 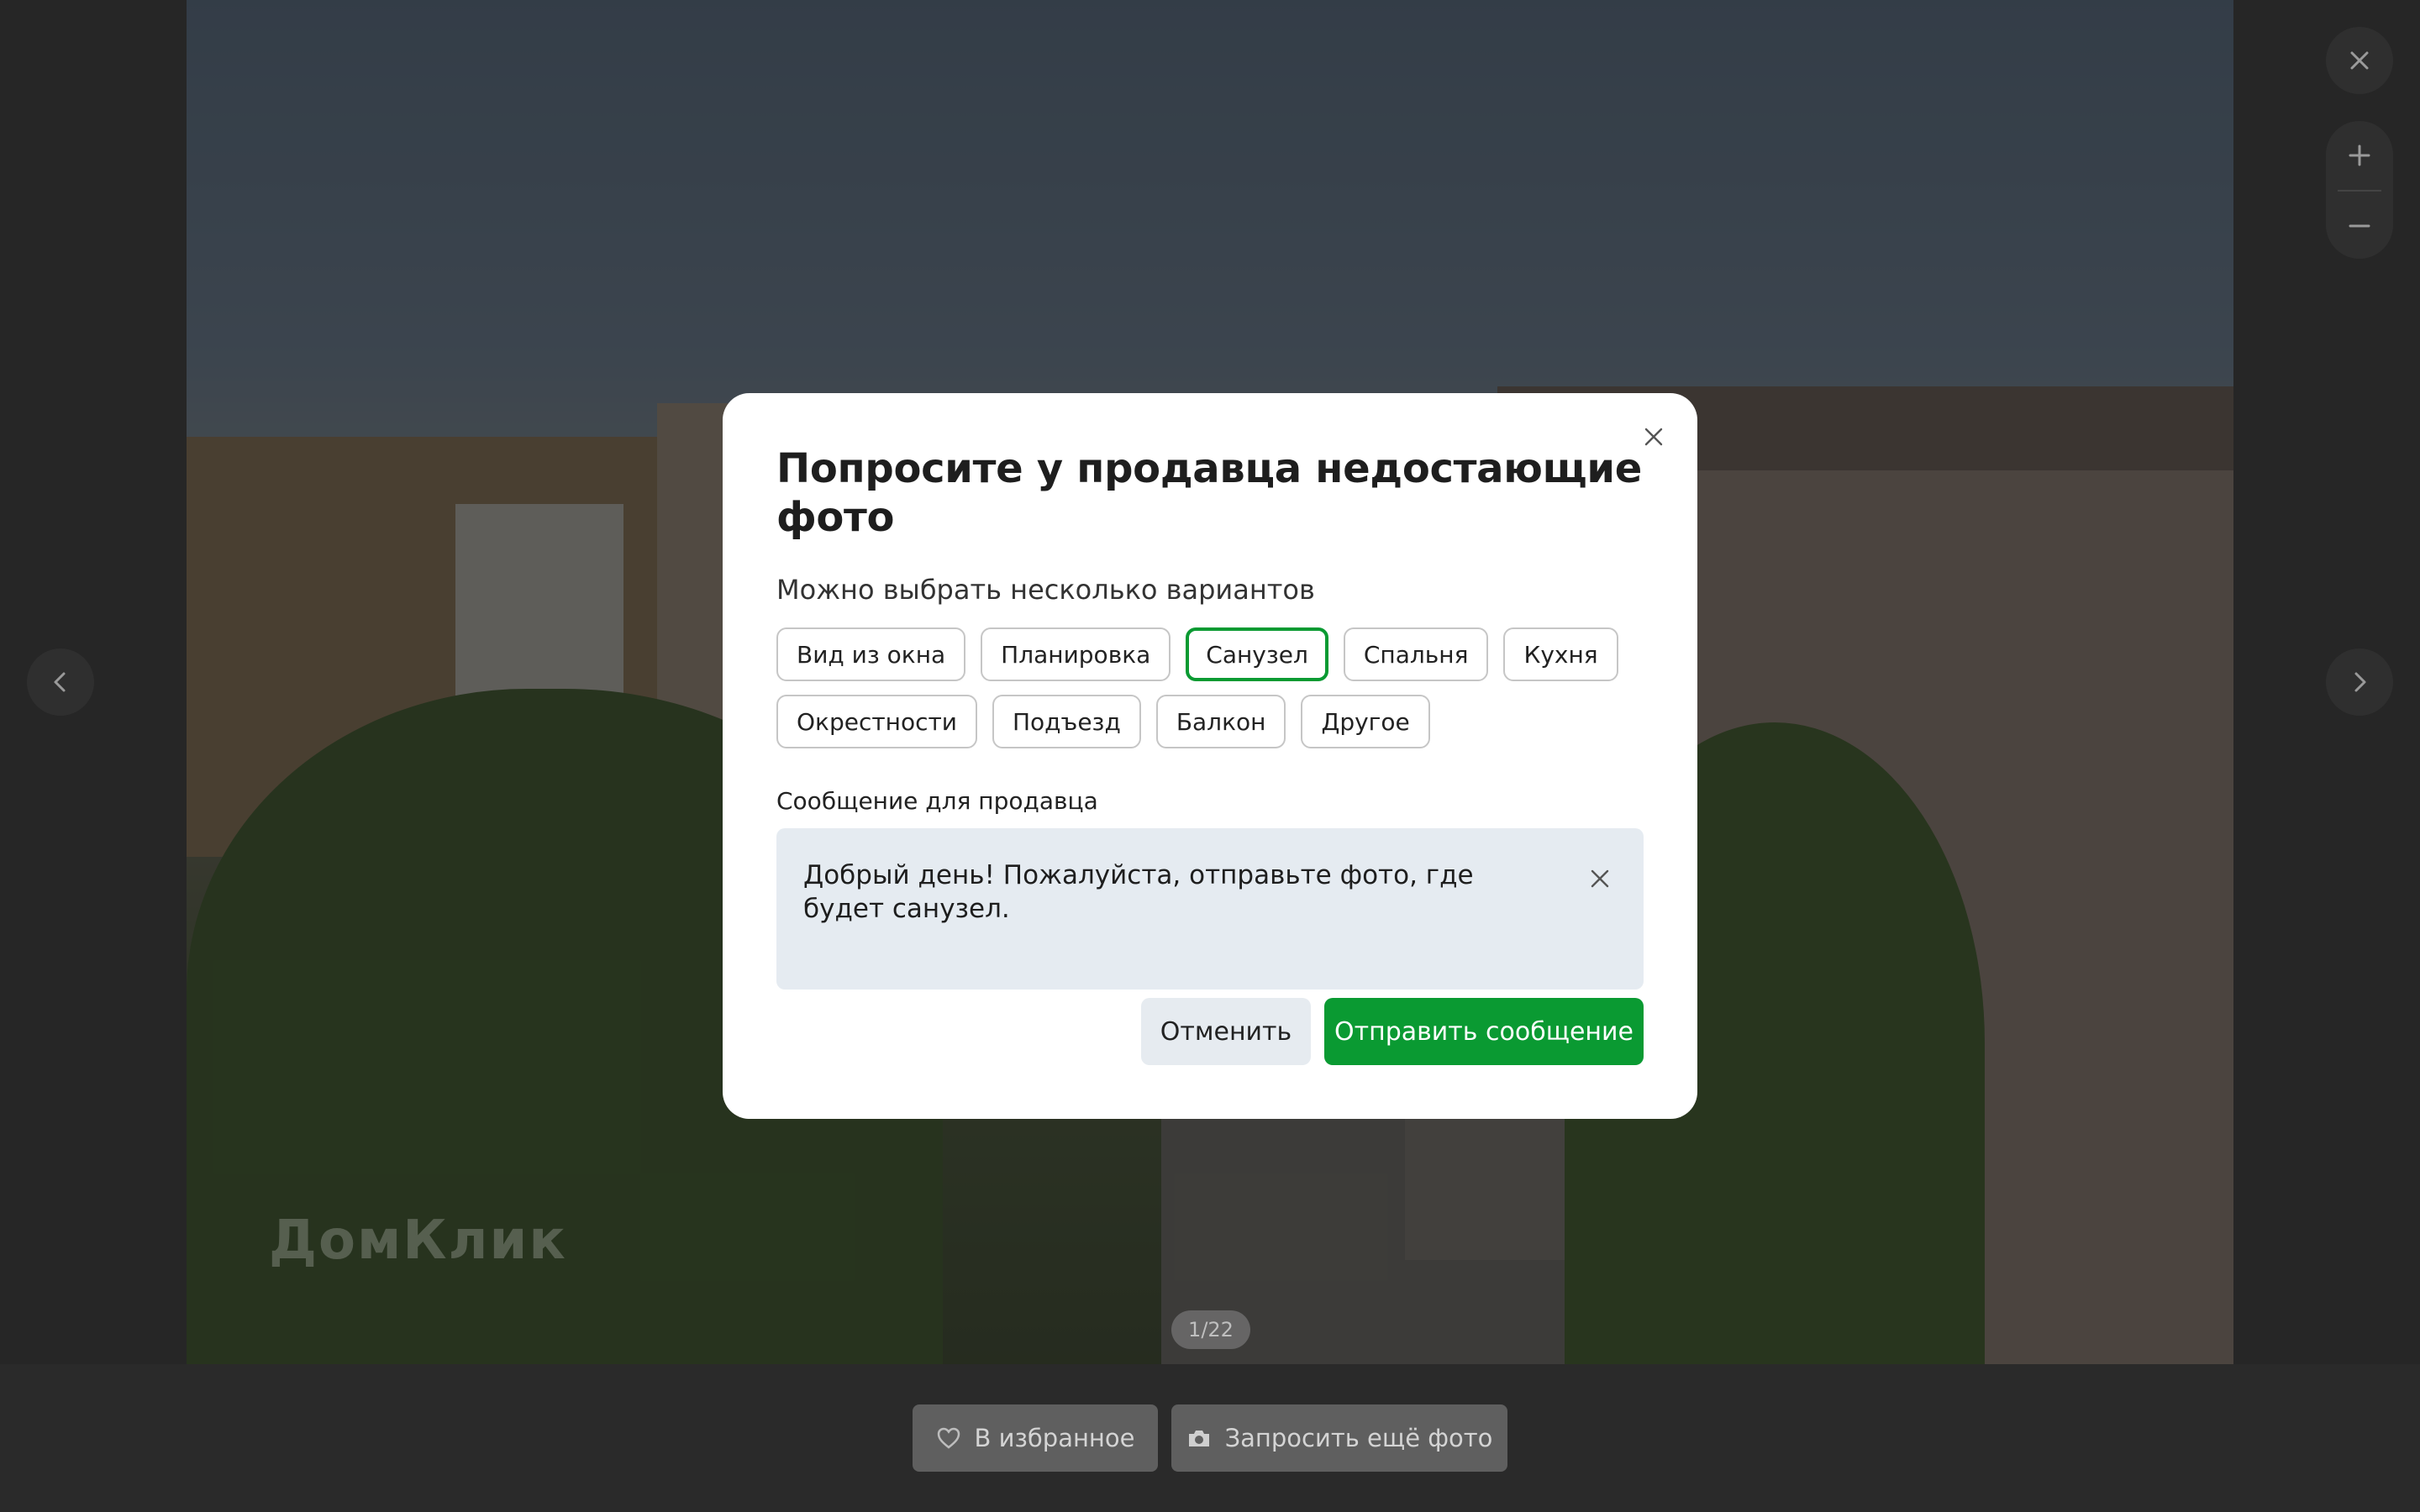 What do you see at coordinates (1076, 654) in the screenshot?
I see `option-chip: Планировка` at bounding box center [1076, 654].